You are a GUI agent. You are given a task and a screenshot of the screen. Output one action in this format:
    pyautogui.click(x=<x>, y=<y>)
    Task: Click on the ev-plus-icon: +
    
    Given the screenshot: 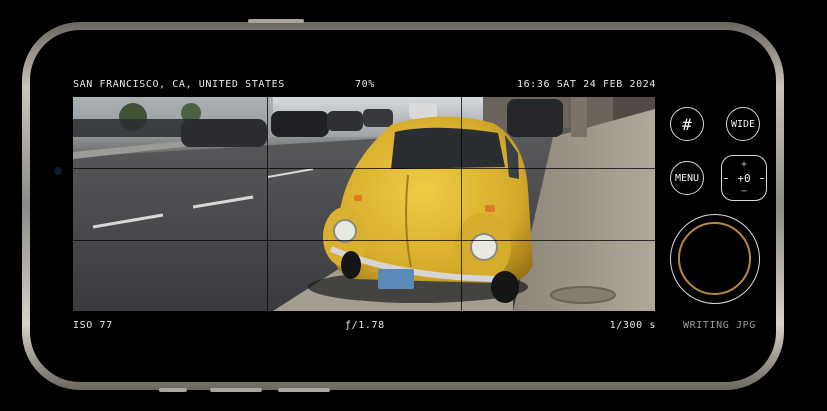 What is the action you would take?
    pyautogui.click(x=744, y=164)
    